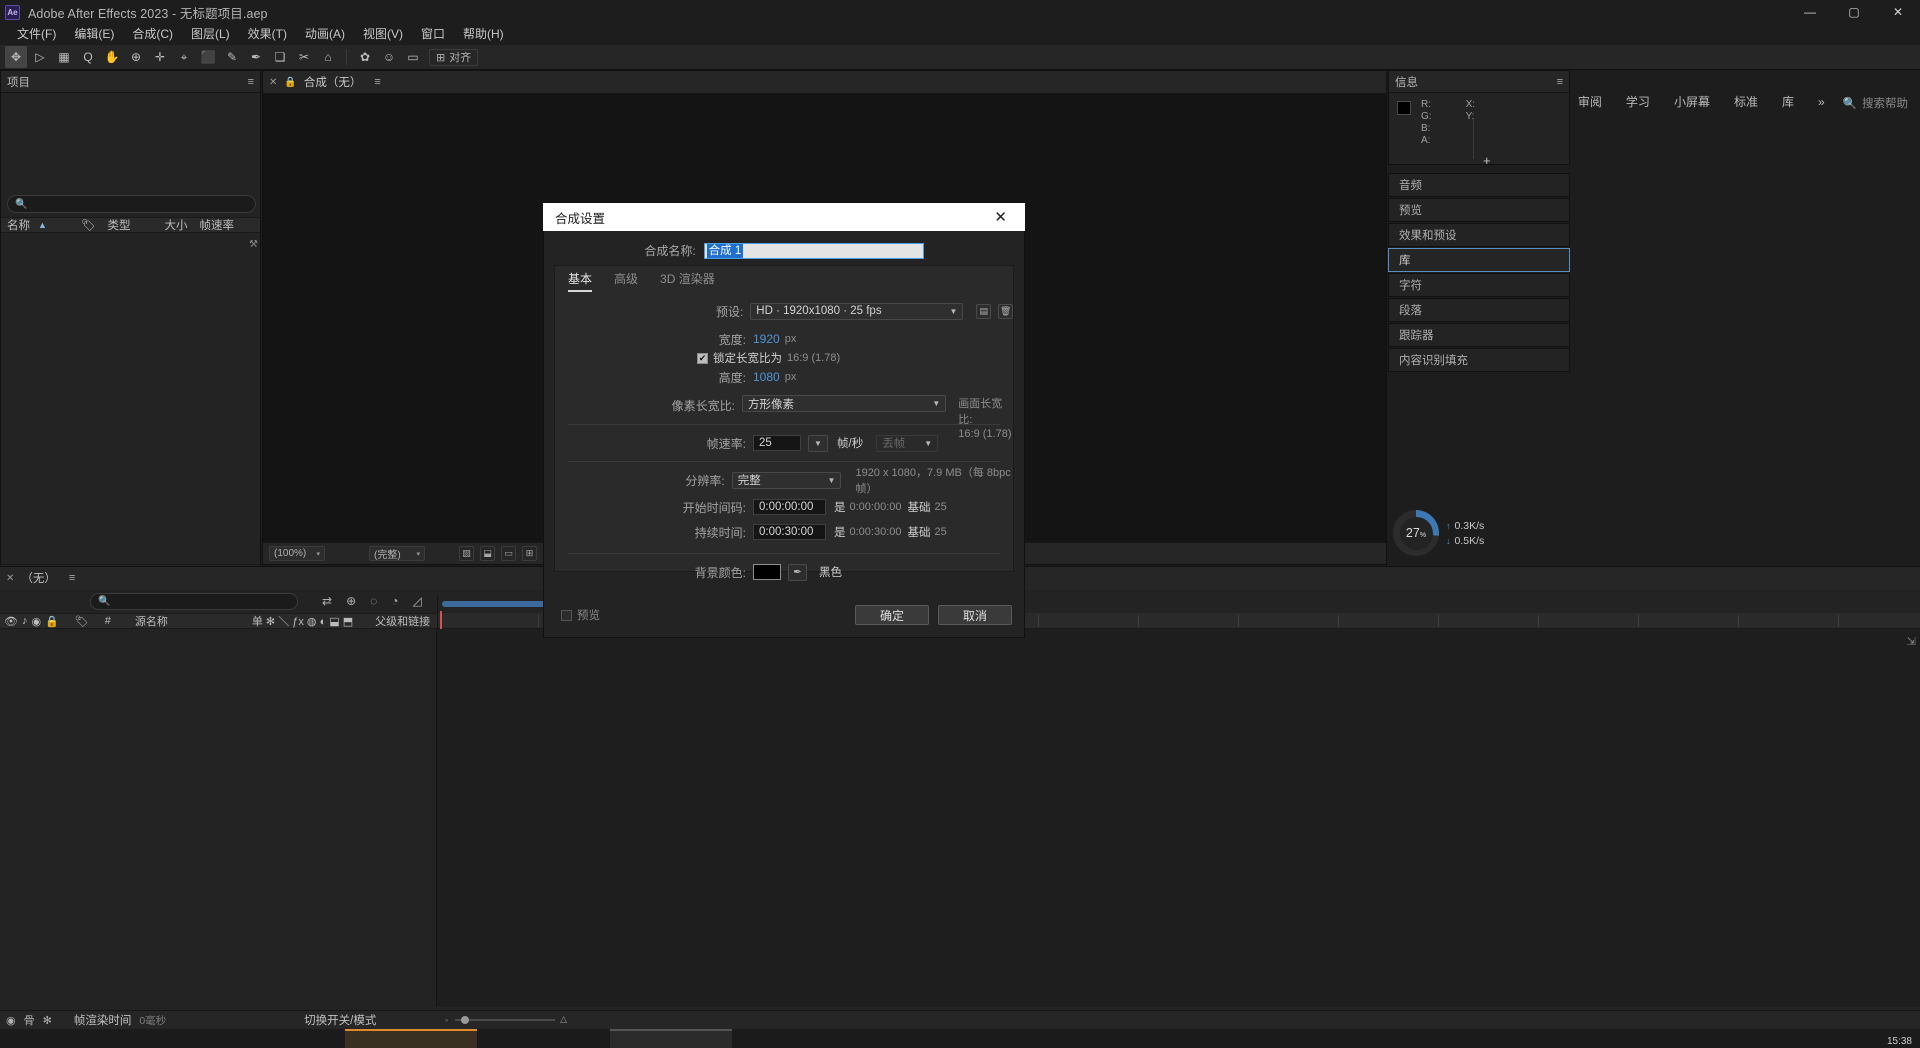 The width and height of the screenshot is (1920, 1048). Describe the element at coordinates (383, 34) in the screenshot. I see `menu-view: 视图(V)` at that location.